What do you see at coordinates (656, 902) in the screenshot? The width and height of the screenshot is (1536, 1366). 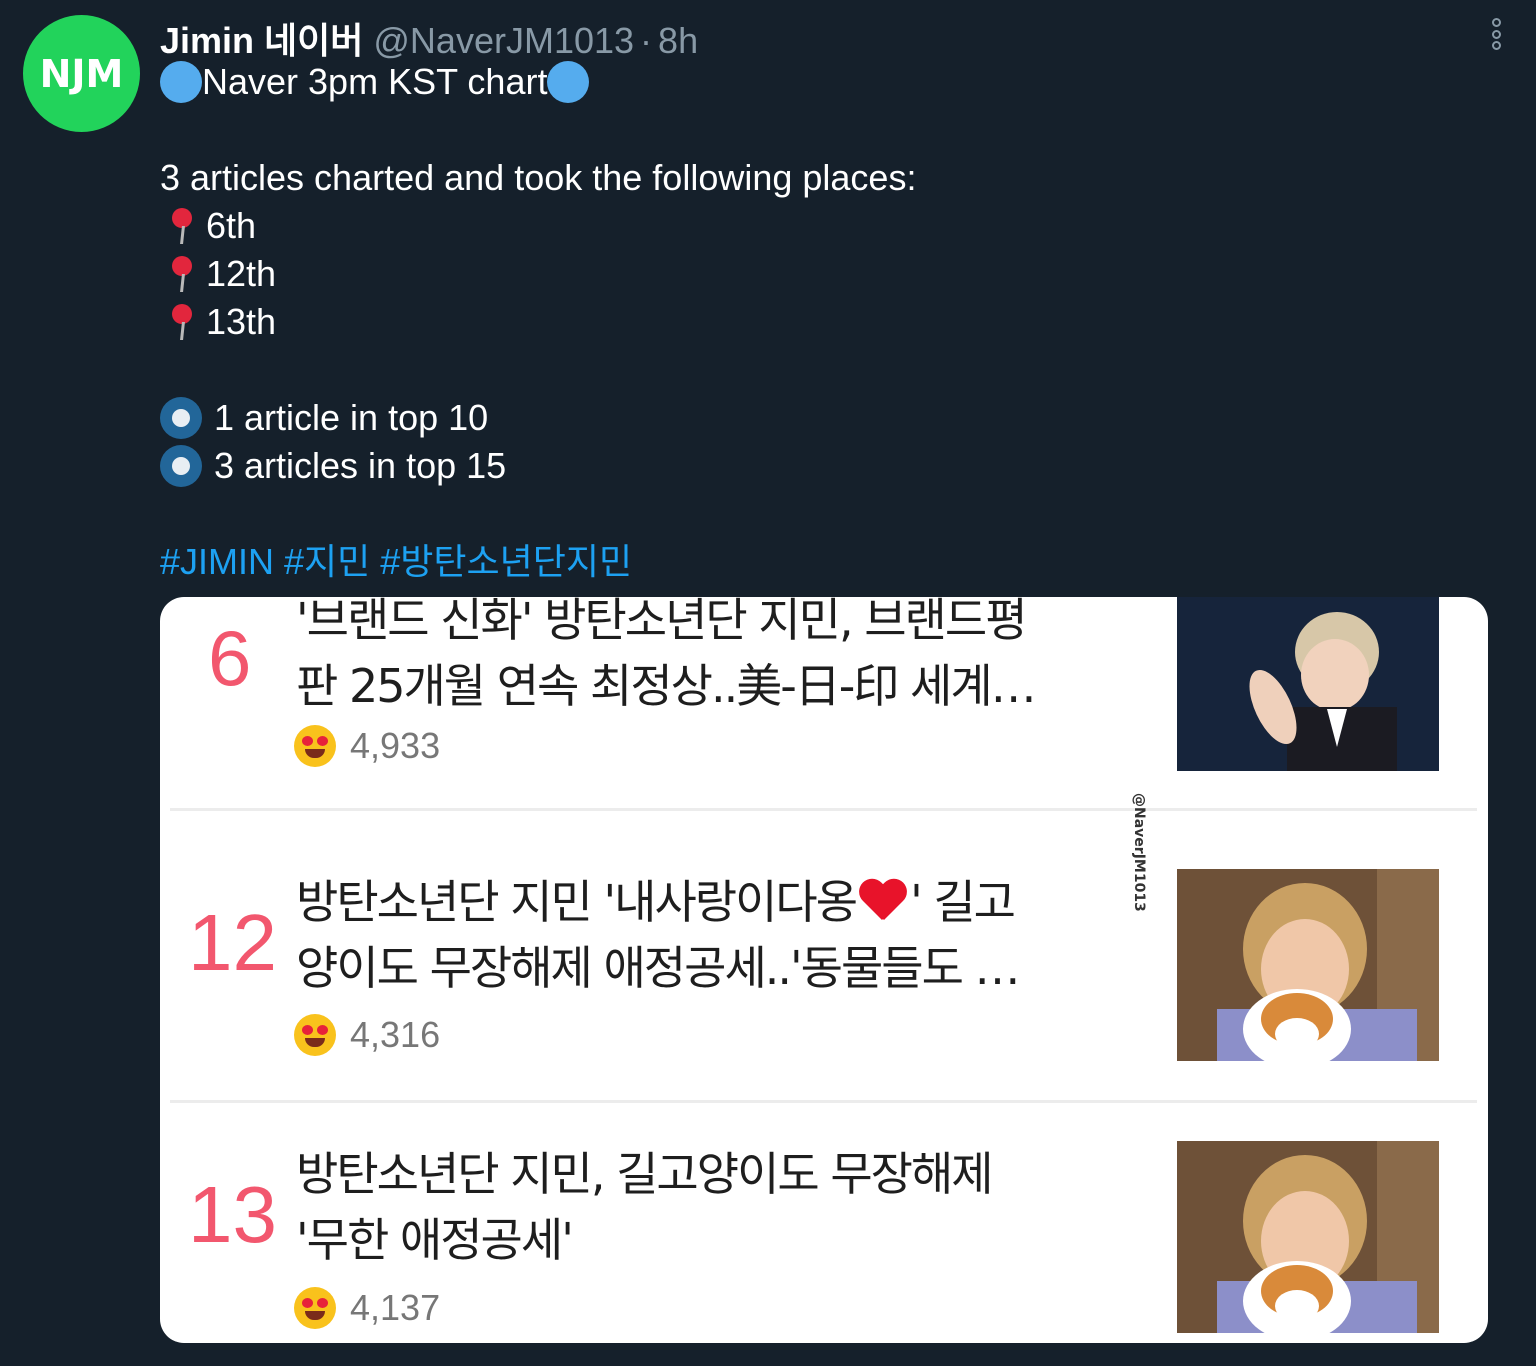 I see `headline-line: 방탄소년단 지민 '내사랑이다옹 ' 길고` at bounding box center [656, 902].